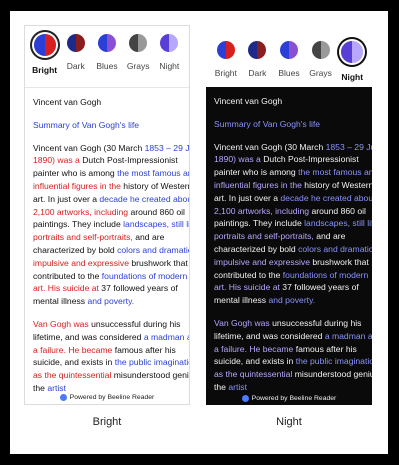 The width and height of the screenshot is (399, 465). I want to click on caption-bright: Bright, so click(107, 422).